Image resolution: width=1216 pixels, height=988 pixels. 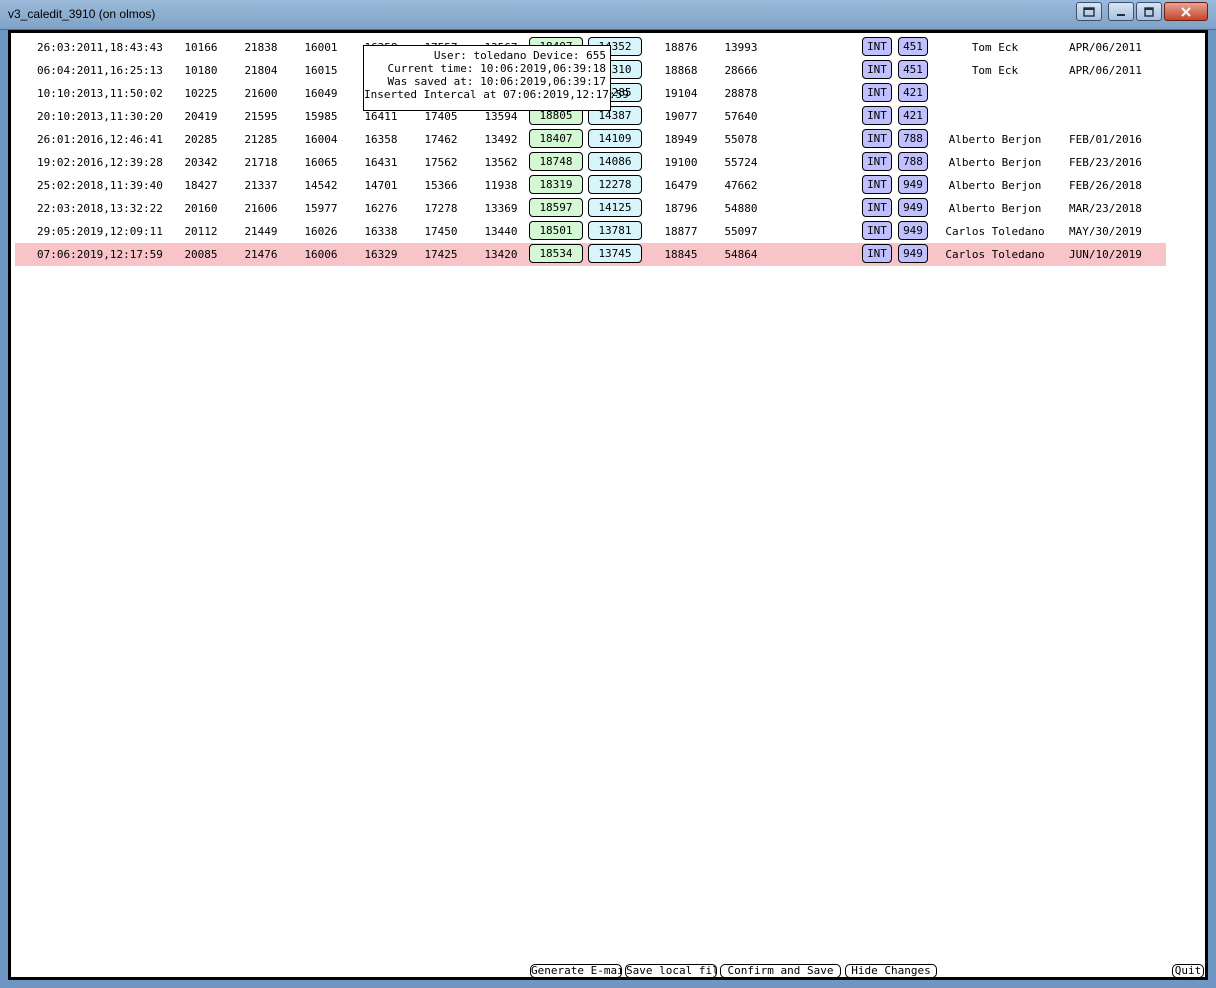 What do you see at coordinates (741, 254) in the screenshot?
I see `row-value-c8: 54864` at bounding box center [741, 254].